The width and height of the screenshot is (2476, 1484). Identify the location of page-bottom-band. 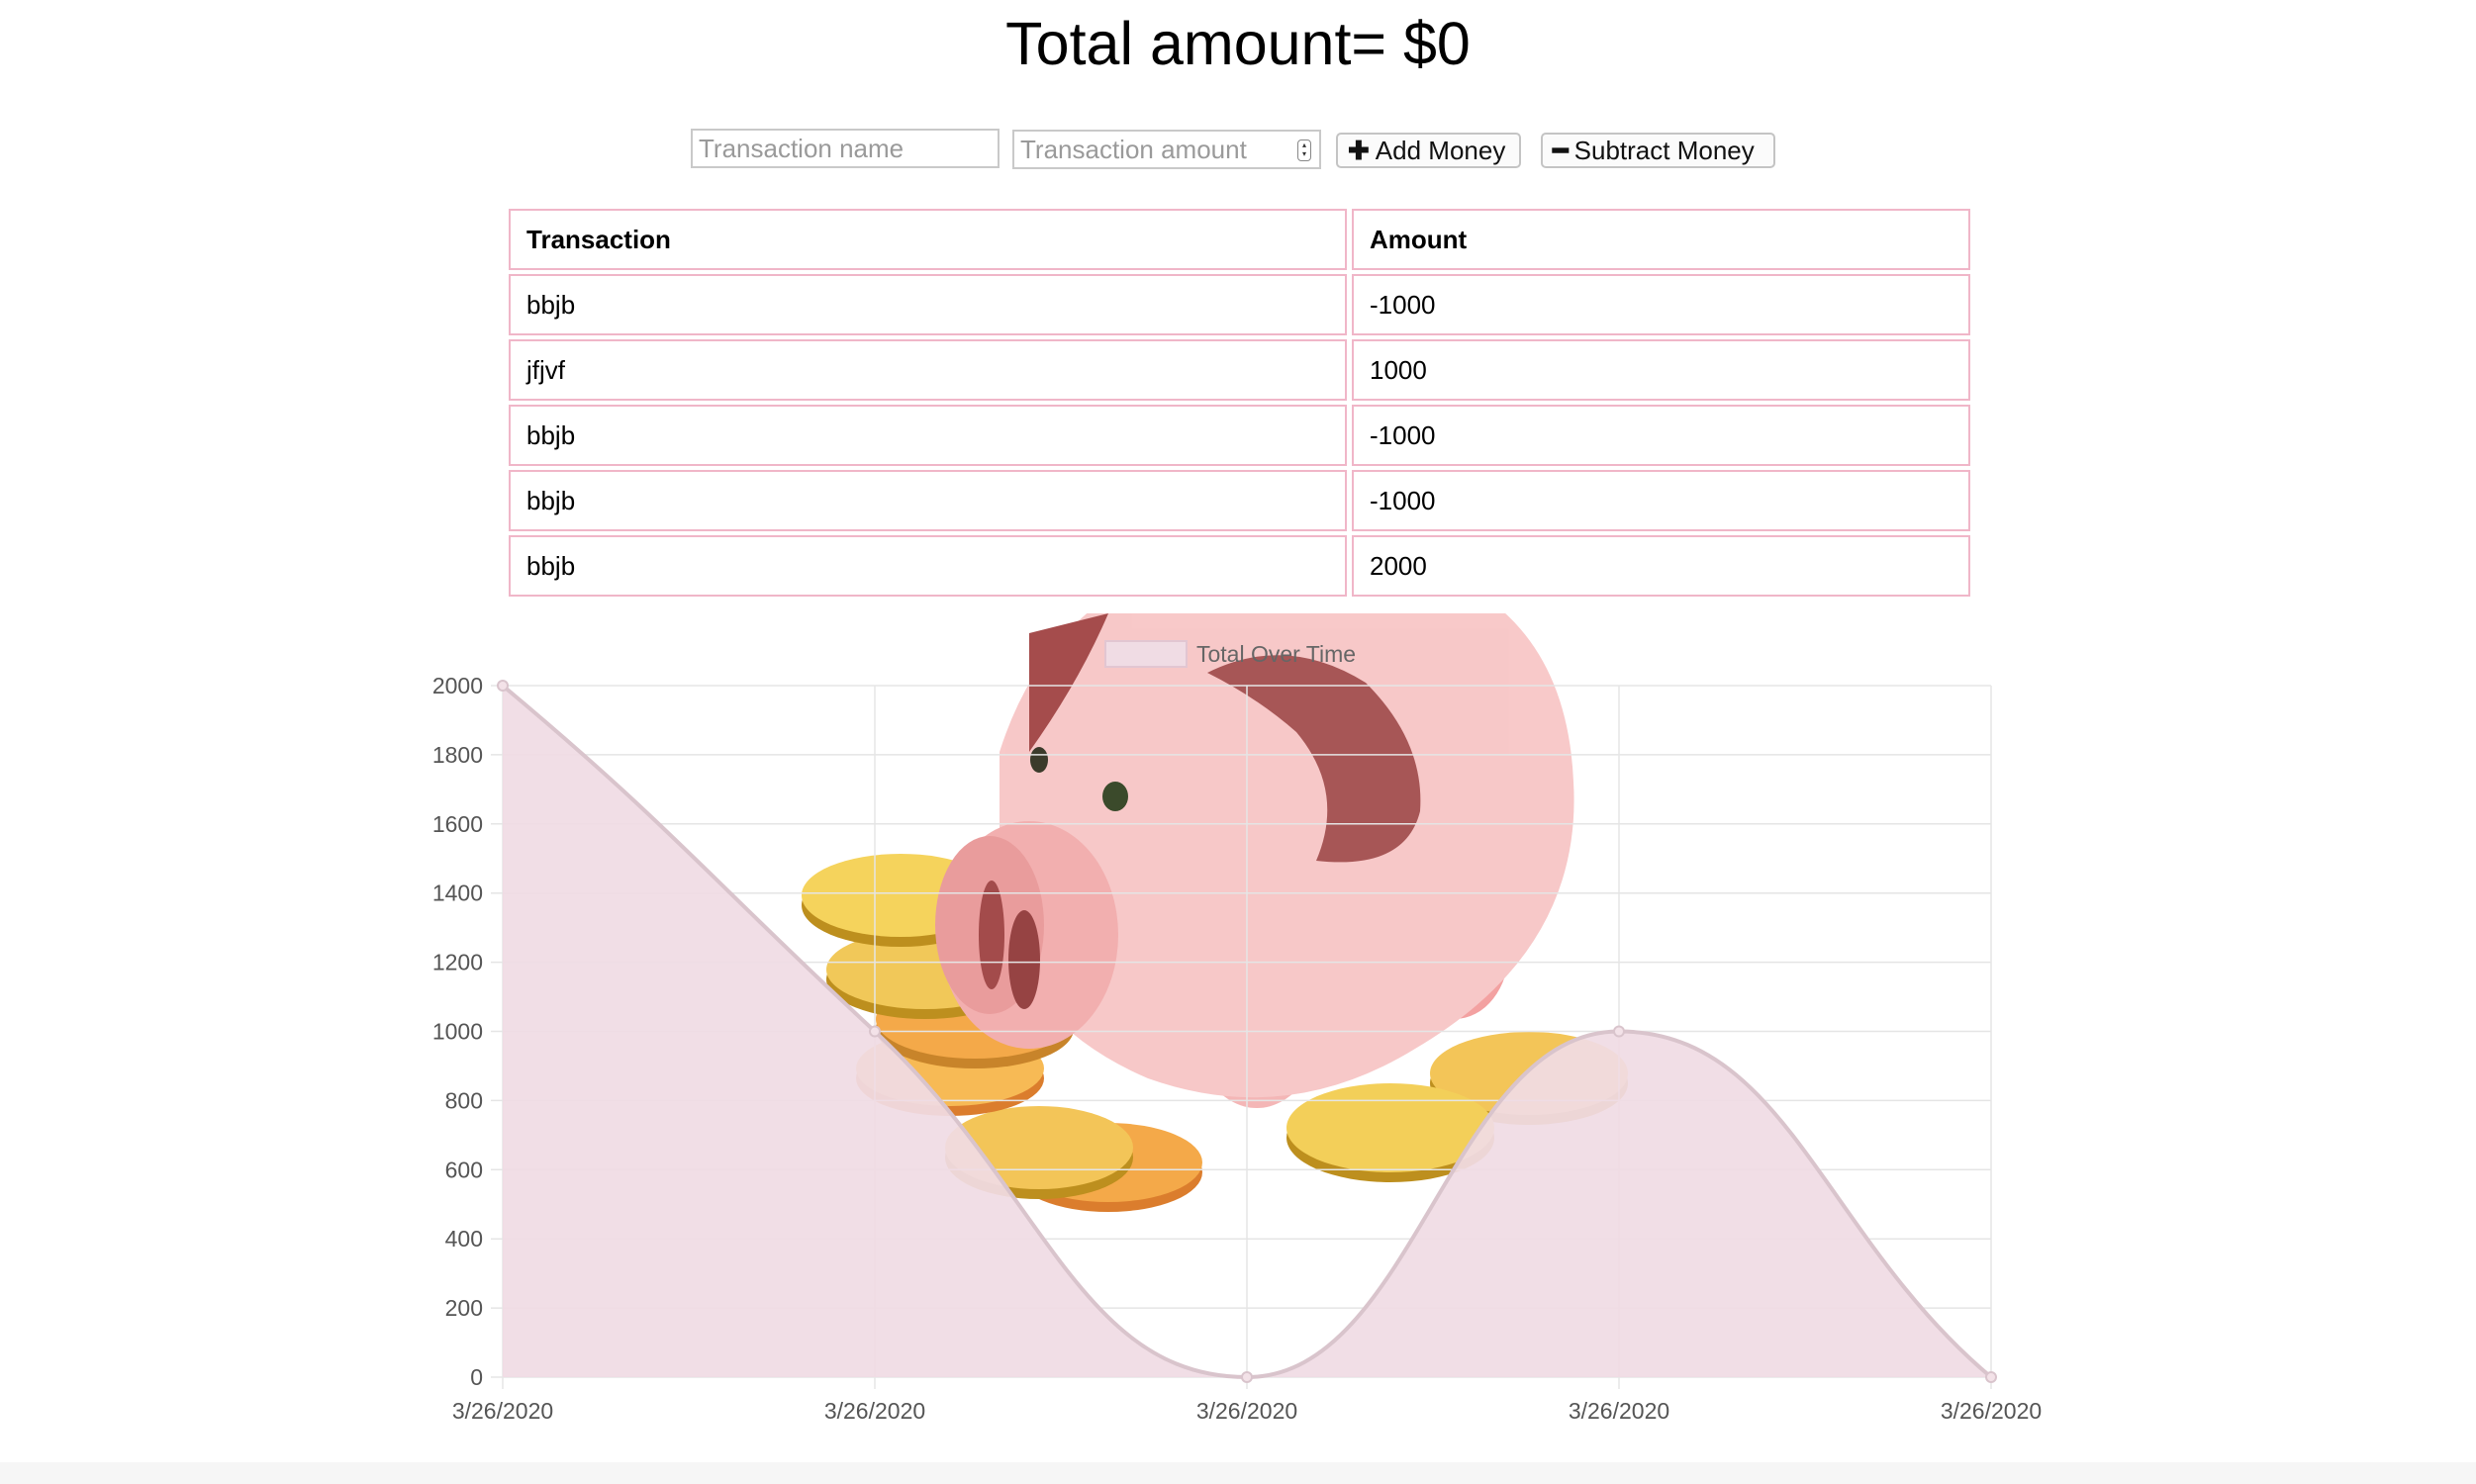
(1238, 1473).